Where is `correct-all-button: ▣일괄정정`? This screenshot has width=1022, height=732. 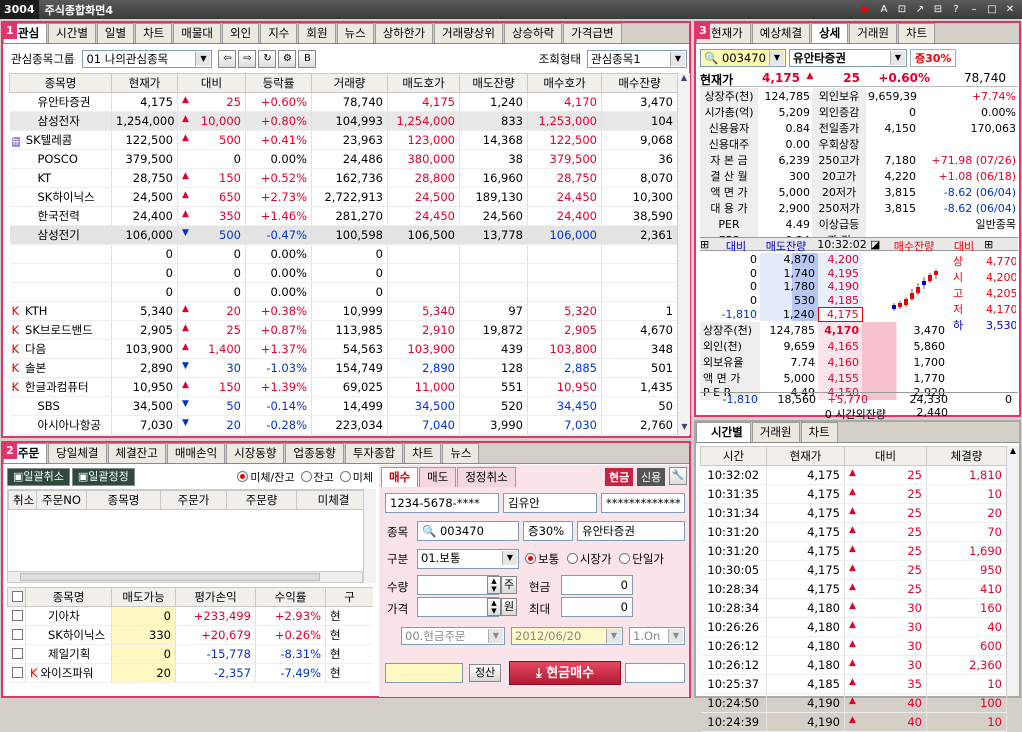 correct-all-button: ▣일괄정정 is located at coordinates (103, 477).